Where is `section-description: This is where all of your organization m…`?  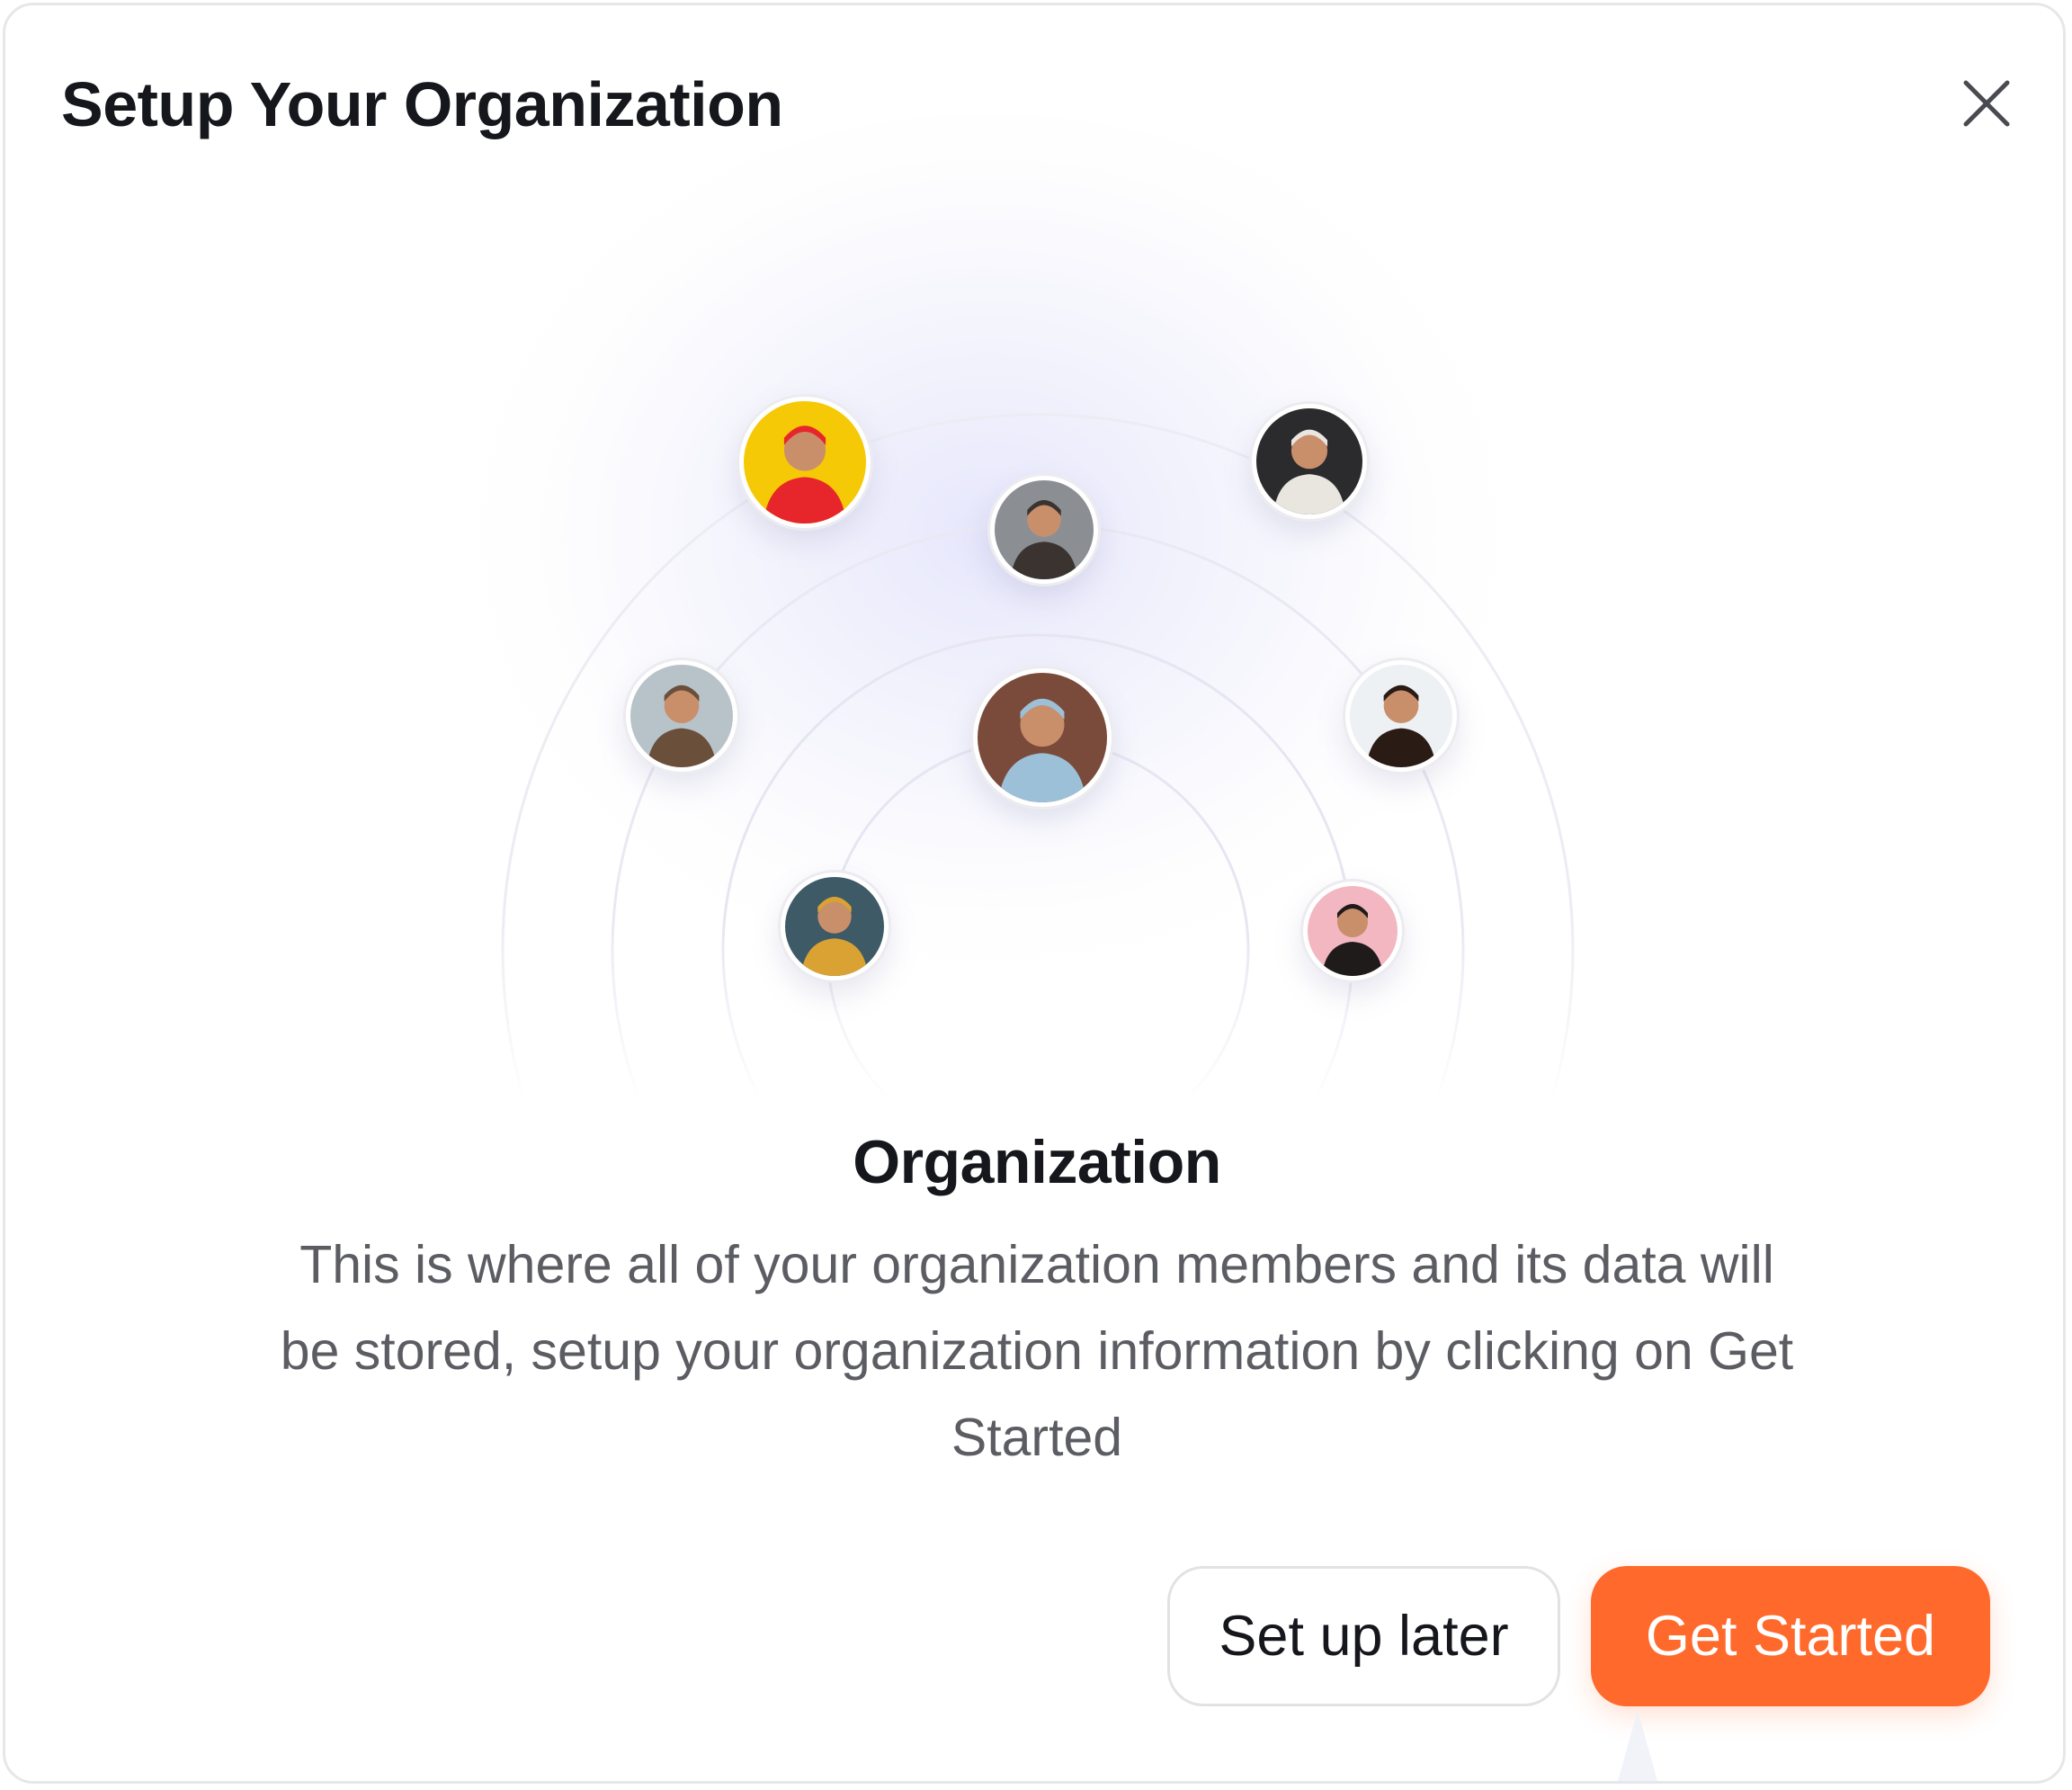 section-description: This is where all of your organization m… is located at coordinates (1037, 1351).